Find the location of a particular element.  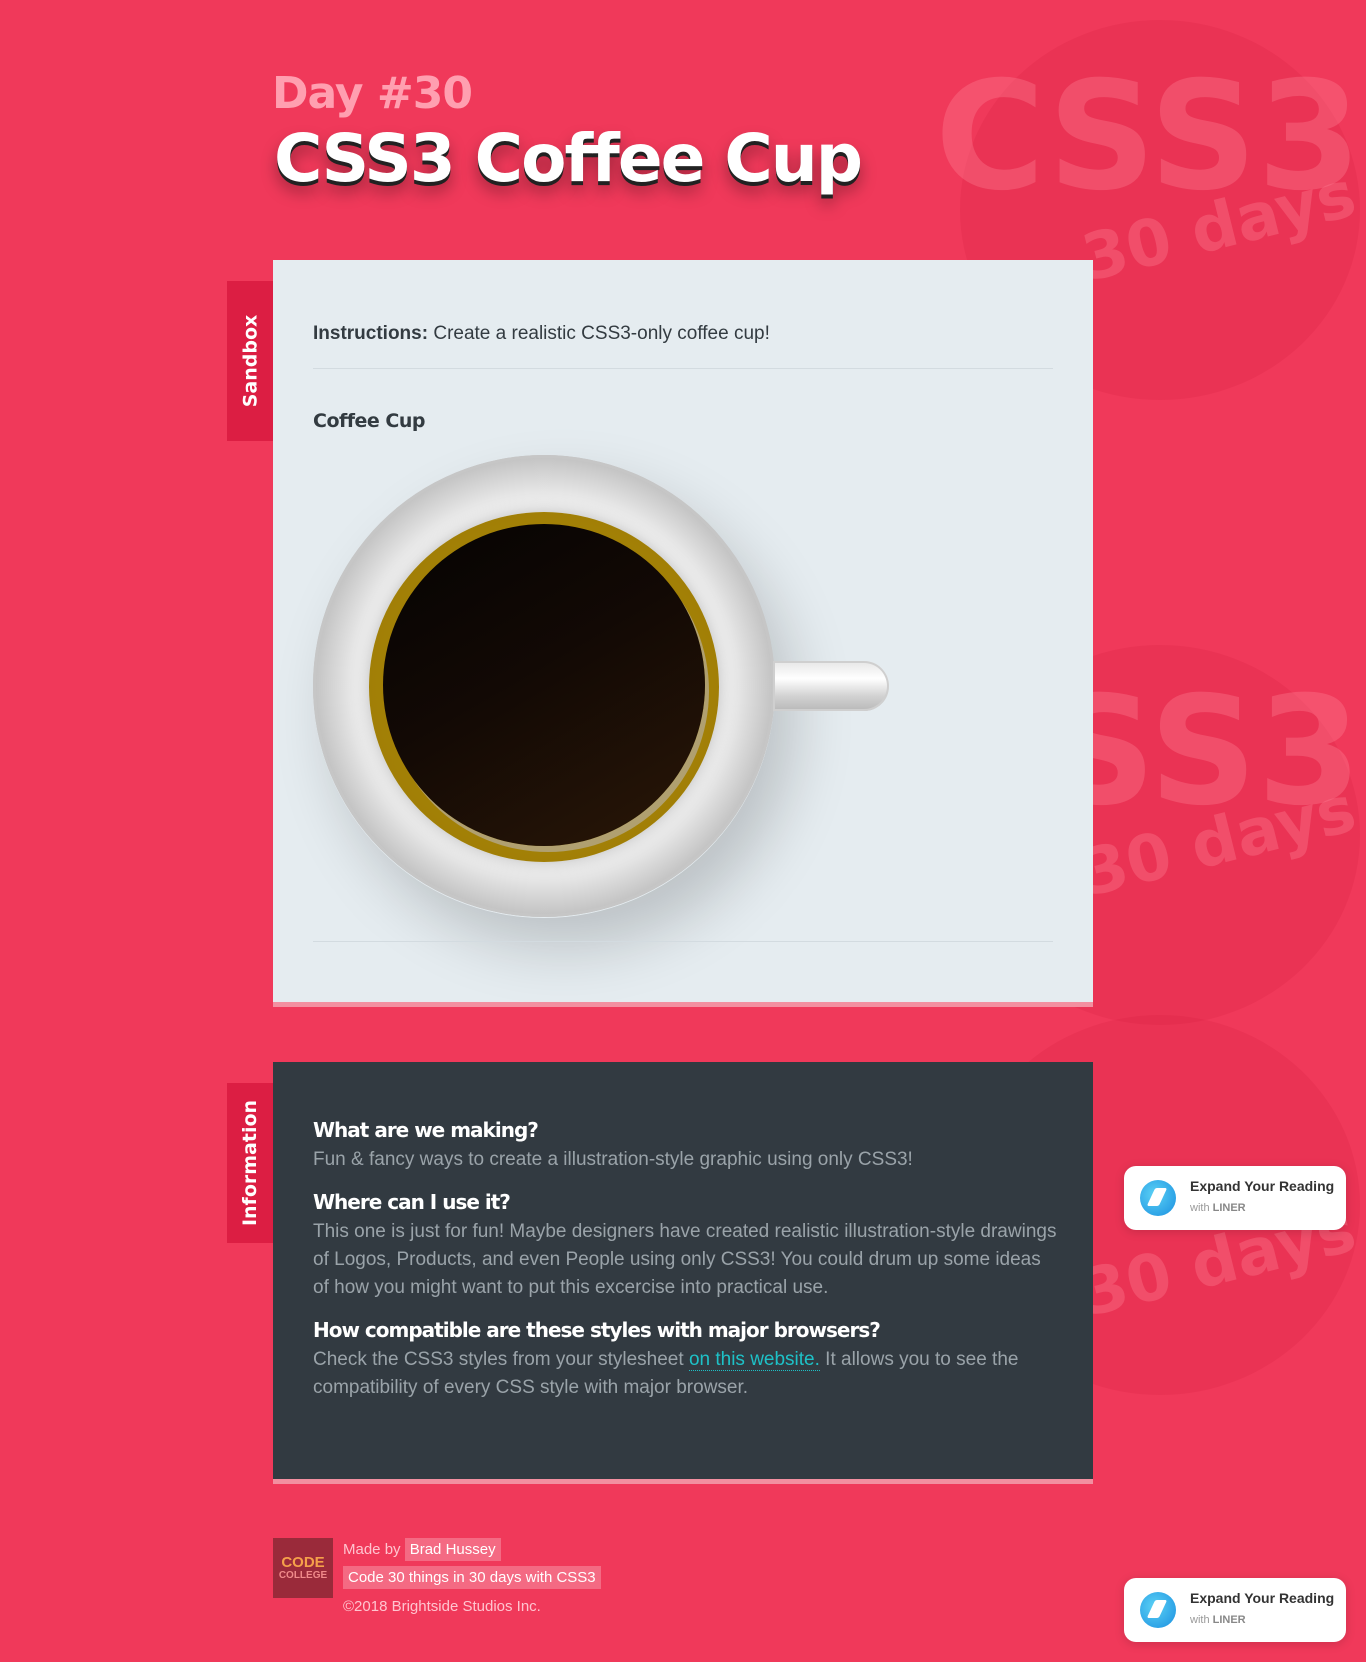

cup-rim is located at coordinates (544, 687).